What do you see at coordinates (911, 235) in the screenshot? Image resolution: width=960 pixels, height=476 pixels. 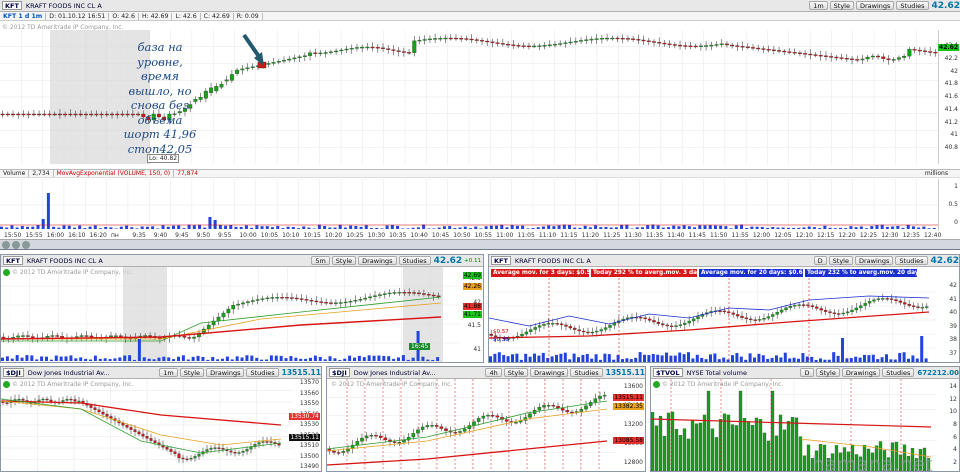 I see `x-tick-label: 12:35` at bounding box center [911, 235].